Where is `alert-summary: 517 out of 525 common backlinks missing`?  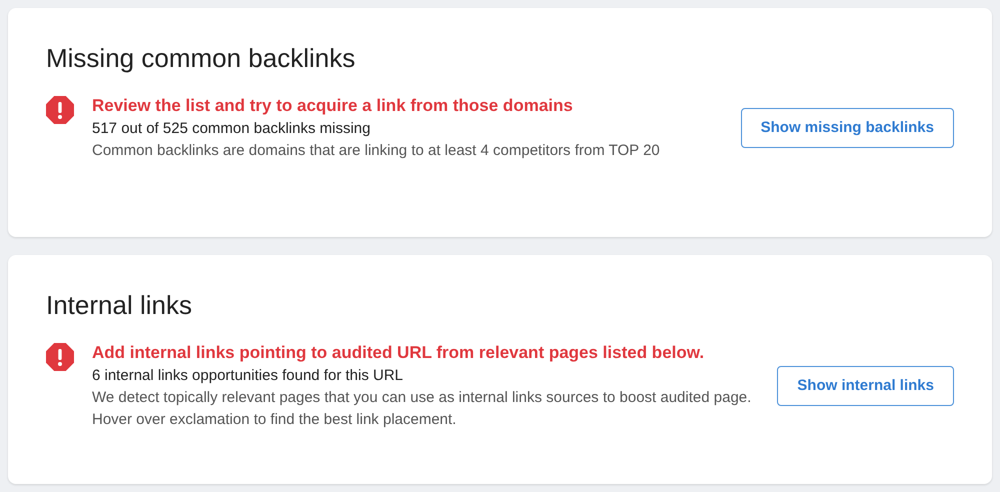
alert-summary: 517 out of 525 common backlinks missing is located at coordinates (232, 129).